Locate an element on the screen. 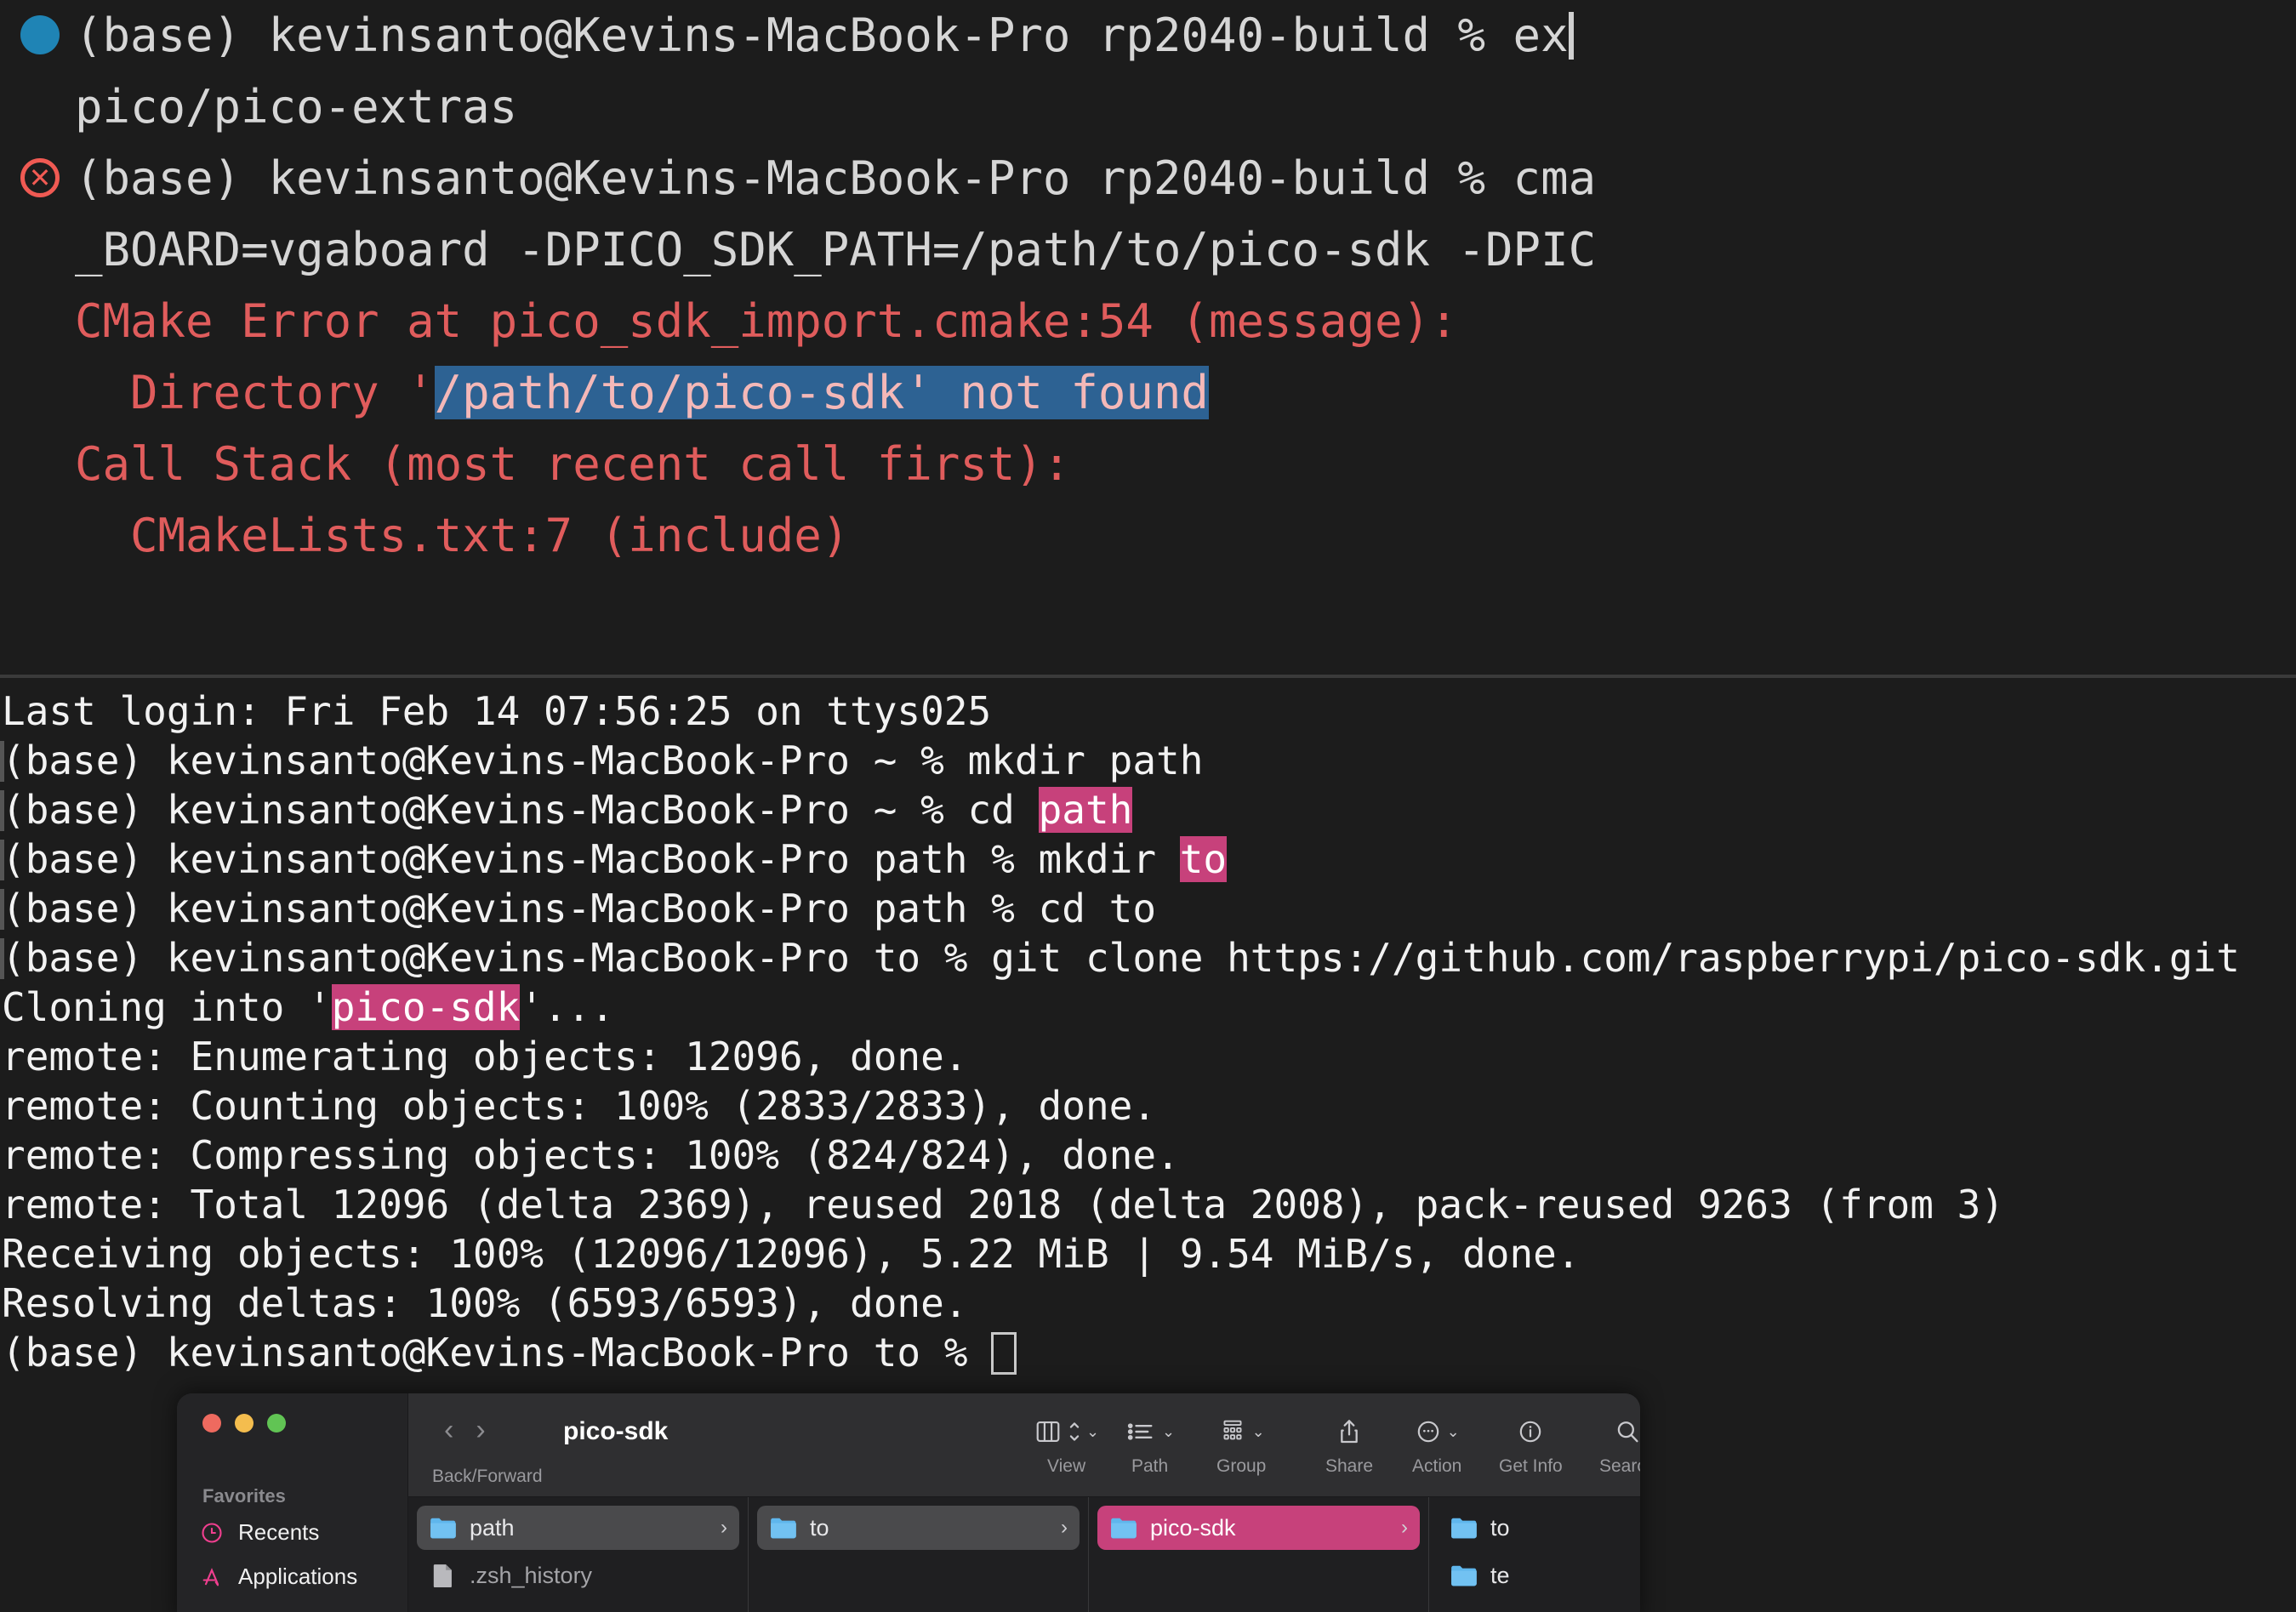 This screenshot has width=2296, height=1612. forward-arrow-icon: › is located at coordinates (480, 1429).